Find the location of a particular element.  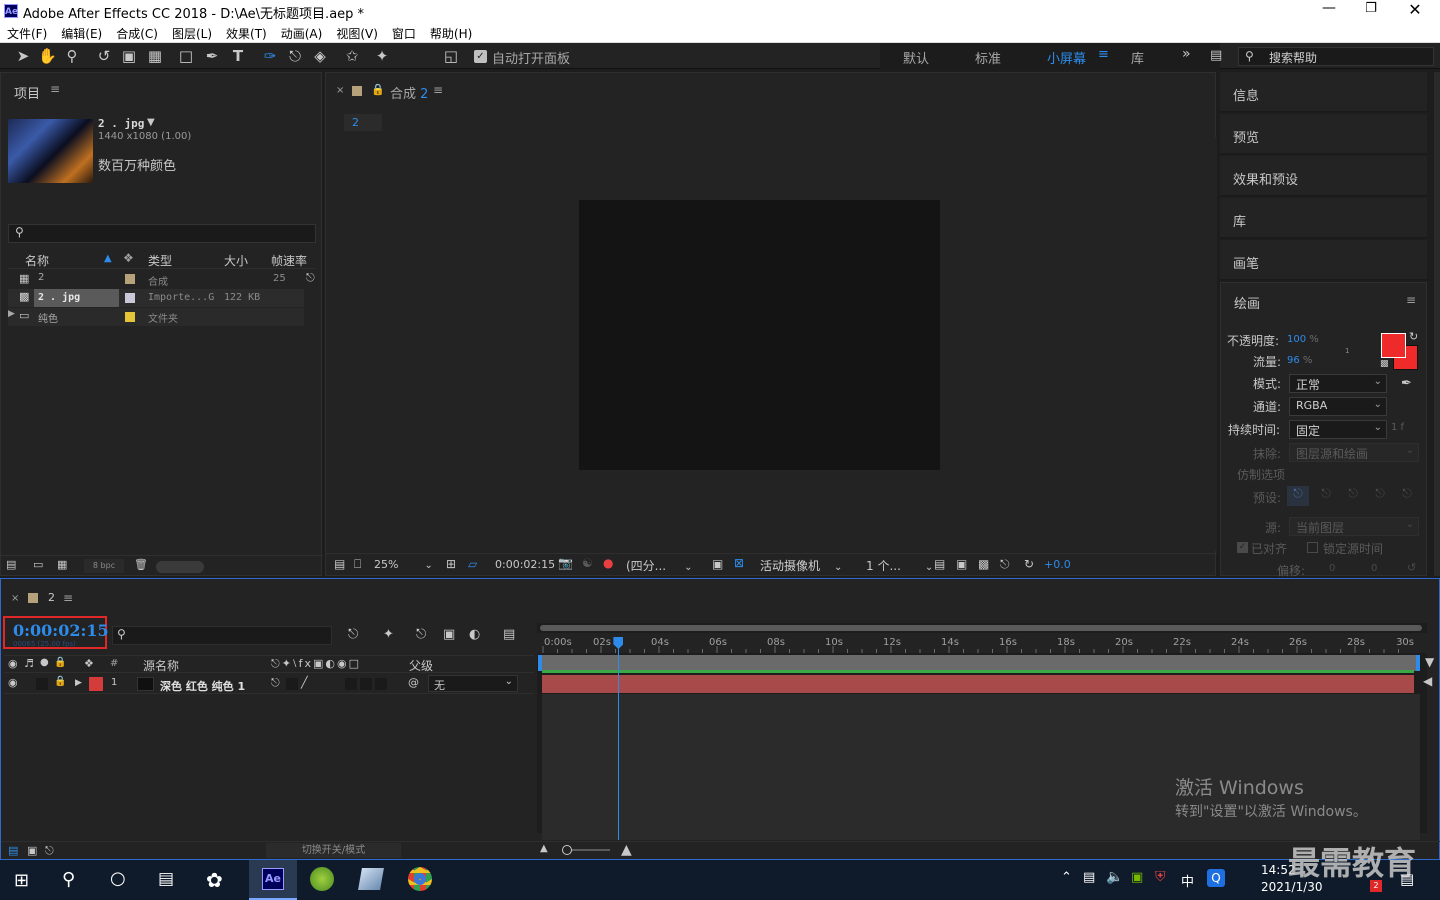

menu-layer: 图层(L) is located at coordinates (192, 32).